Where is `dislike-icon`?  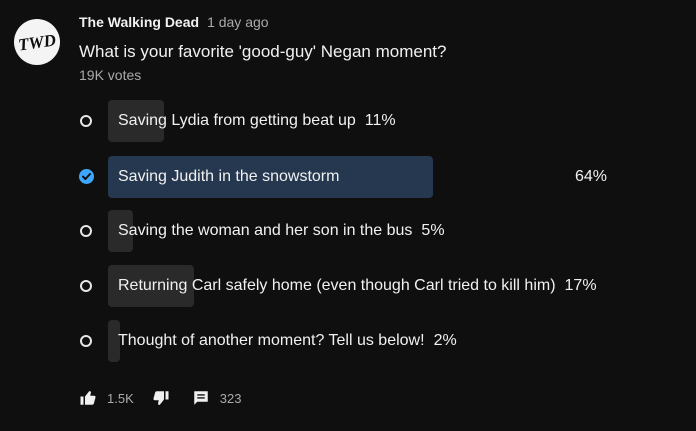
dislike-icon is located at coordinates (161, 398).